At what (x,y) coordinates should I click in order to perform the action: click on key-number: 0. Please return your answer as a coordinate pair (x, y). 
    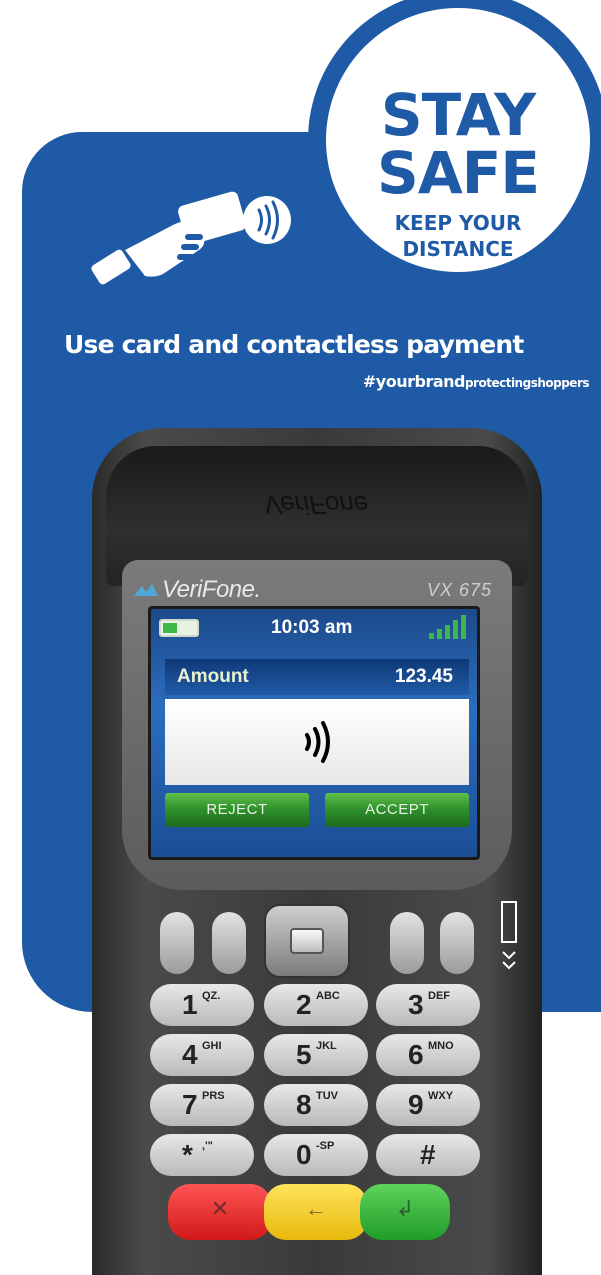
    Looking at the image, I should click on (304, 1154).